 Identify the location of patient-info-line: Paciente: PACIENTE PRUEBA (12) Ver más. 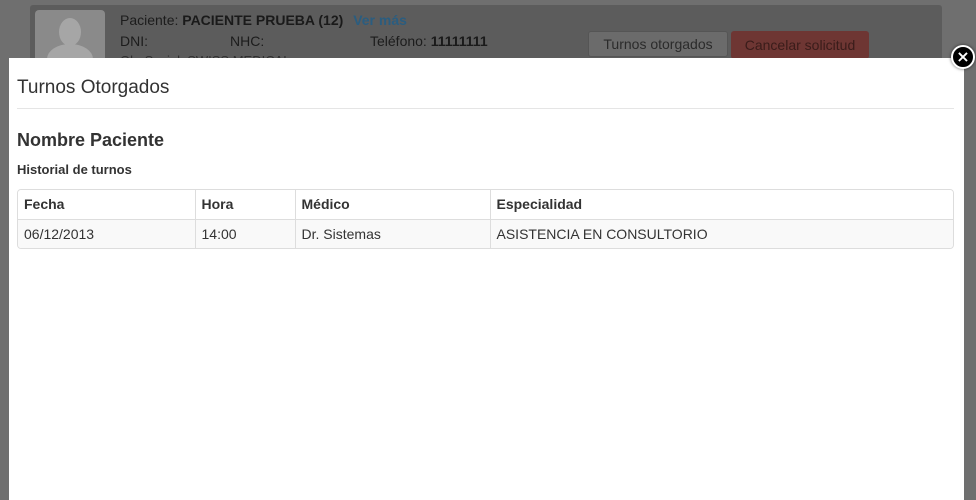
(263, 20).